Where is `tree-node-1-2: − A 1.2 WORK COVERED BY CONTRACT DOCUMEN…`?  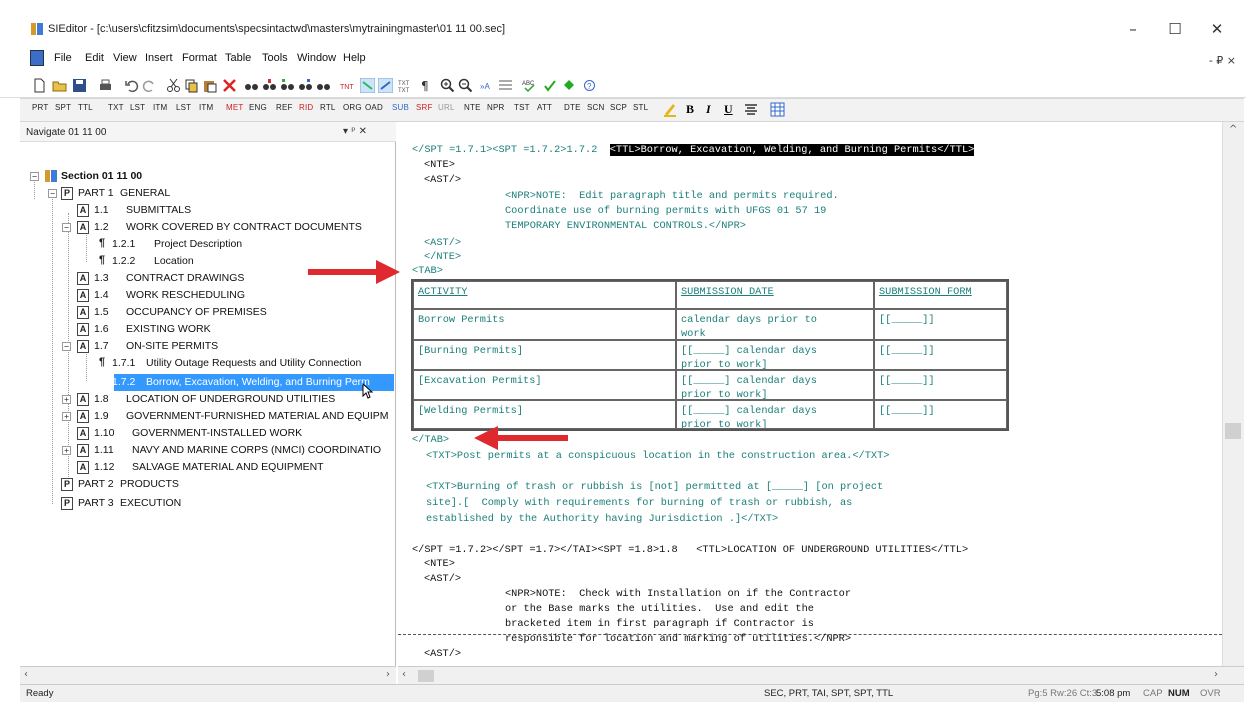
tree-node-1-2: − A 1.2 WORK COVERED BY CONTRACT DOCUMEN… is located at coordinates (209, 227).